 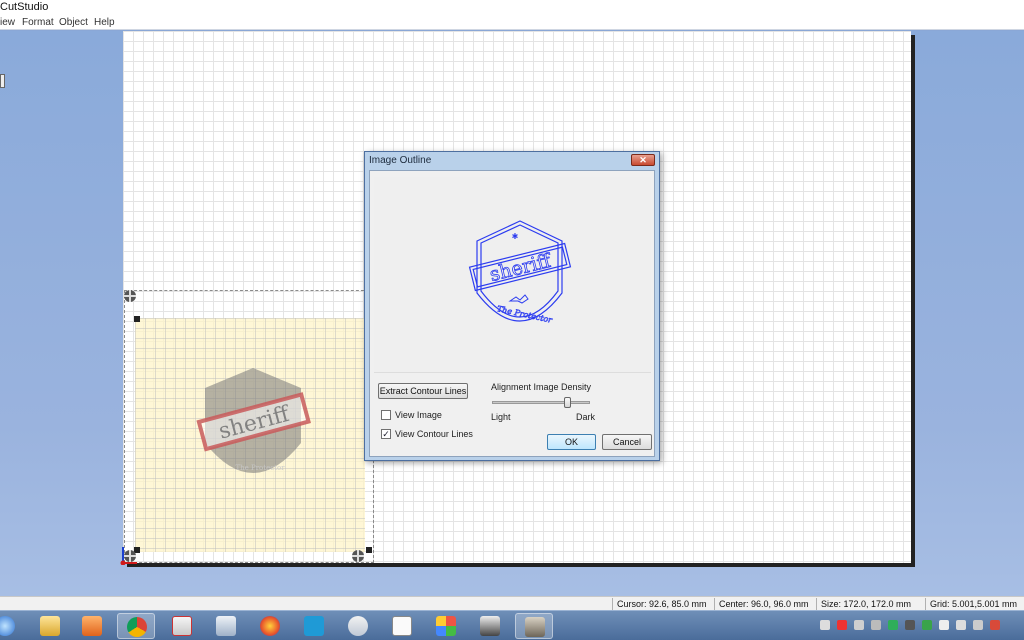 What do you see at coordinates (978, 625) in the screenshot?
I see `tray-signal-icon` at bounding box center [978, 625].